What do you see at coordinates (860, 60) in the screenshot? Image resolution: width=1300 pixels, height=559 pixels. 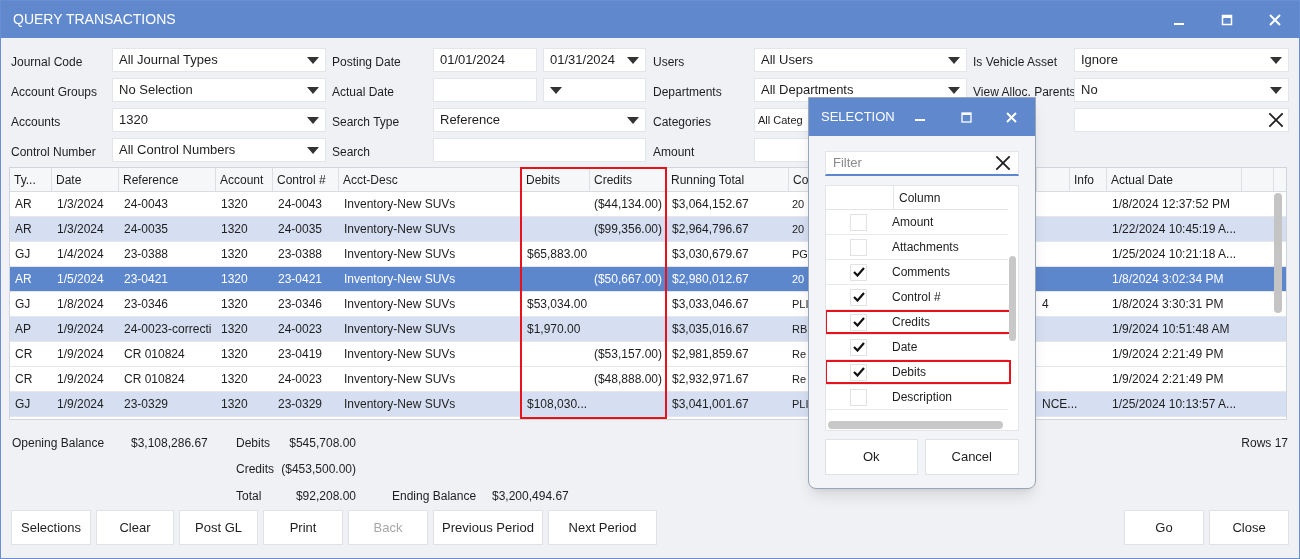 I see `dropdown: All Users` at bounding box center [860, 60].